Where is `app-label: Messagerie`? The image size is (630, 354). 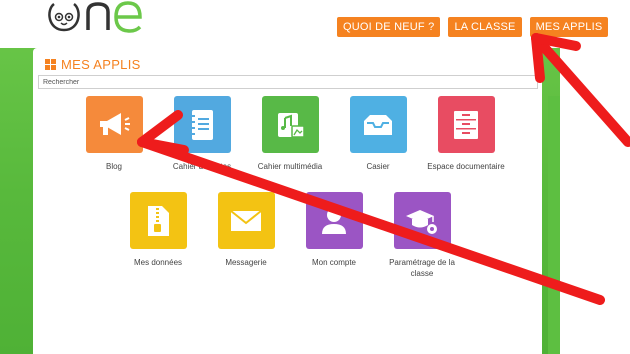
app-label: Messagerie is located at coordinates (246, 262).